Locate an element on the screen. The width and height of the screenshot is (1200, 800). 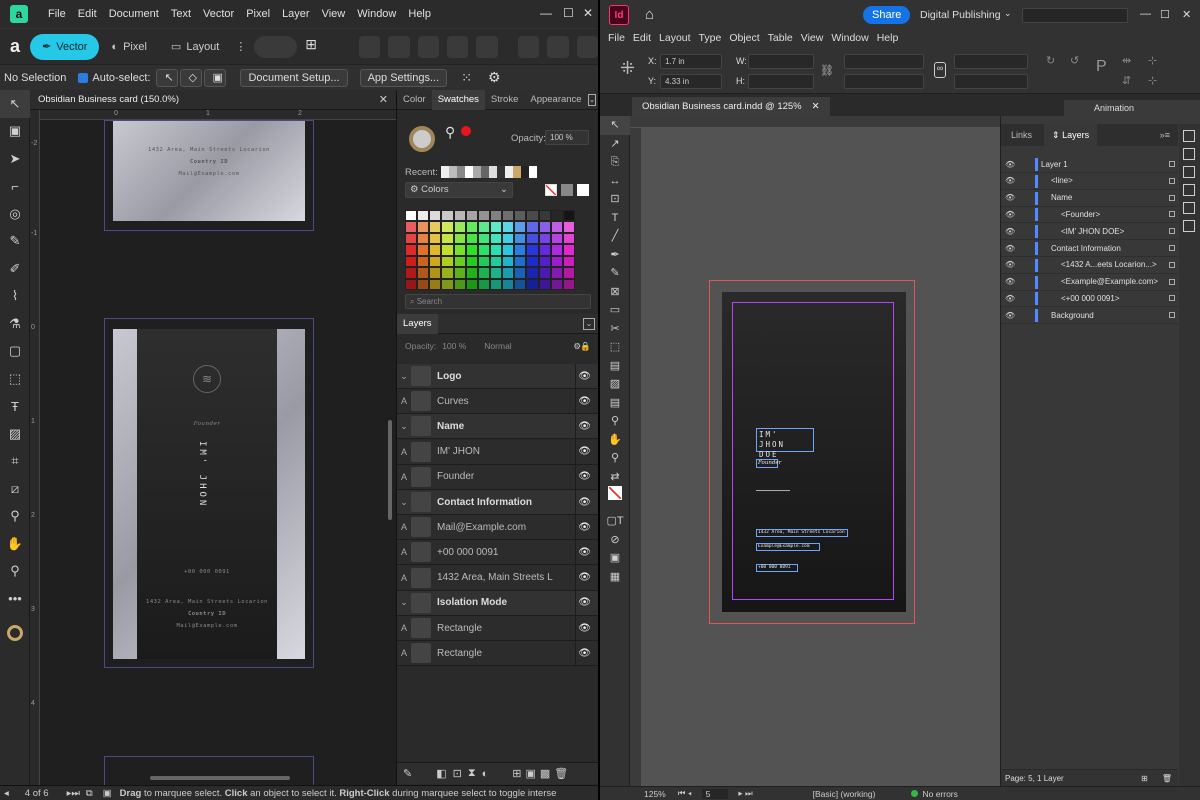
layer-row: A Curves 👁 is located at coordinates (498, 401).